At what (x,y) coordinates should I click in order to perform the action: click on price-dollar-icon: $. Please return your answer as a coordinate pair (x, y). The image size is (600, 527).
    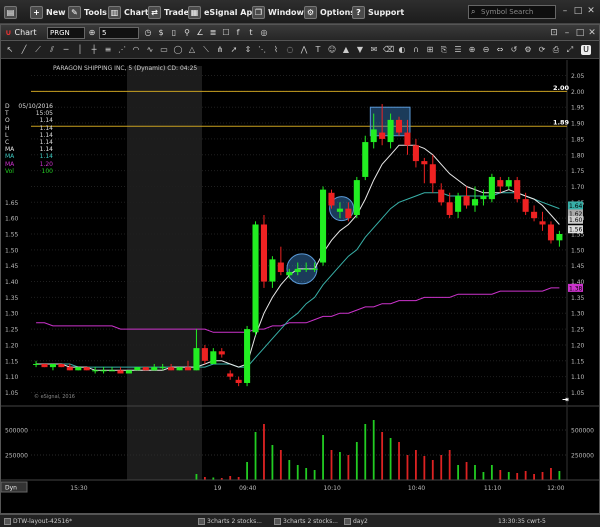
    Looking at the image, I should click on (161, 33).